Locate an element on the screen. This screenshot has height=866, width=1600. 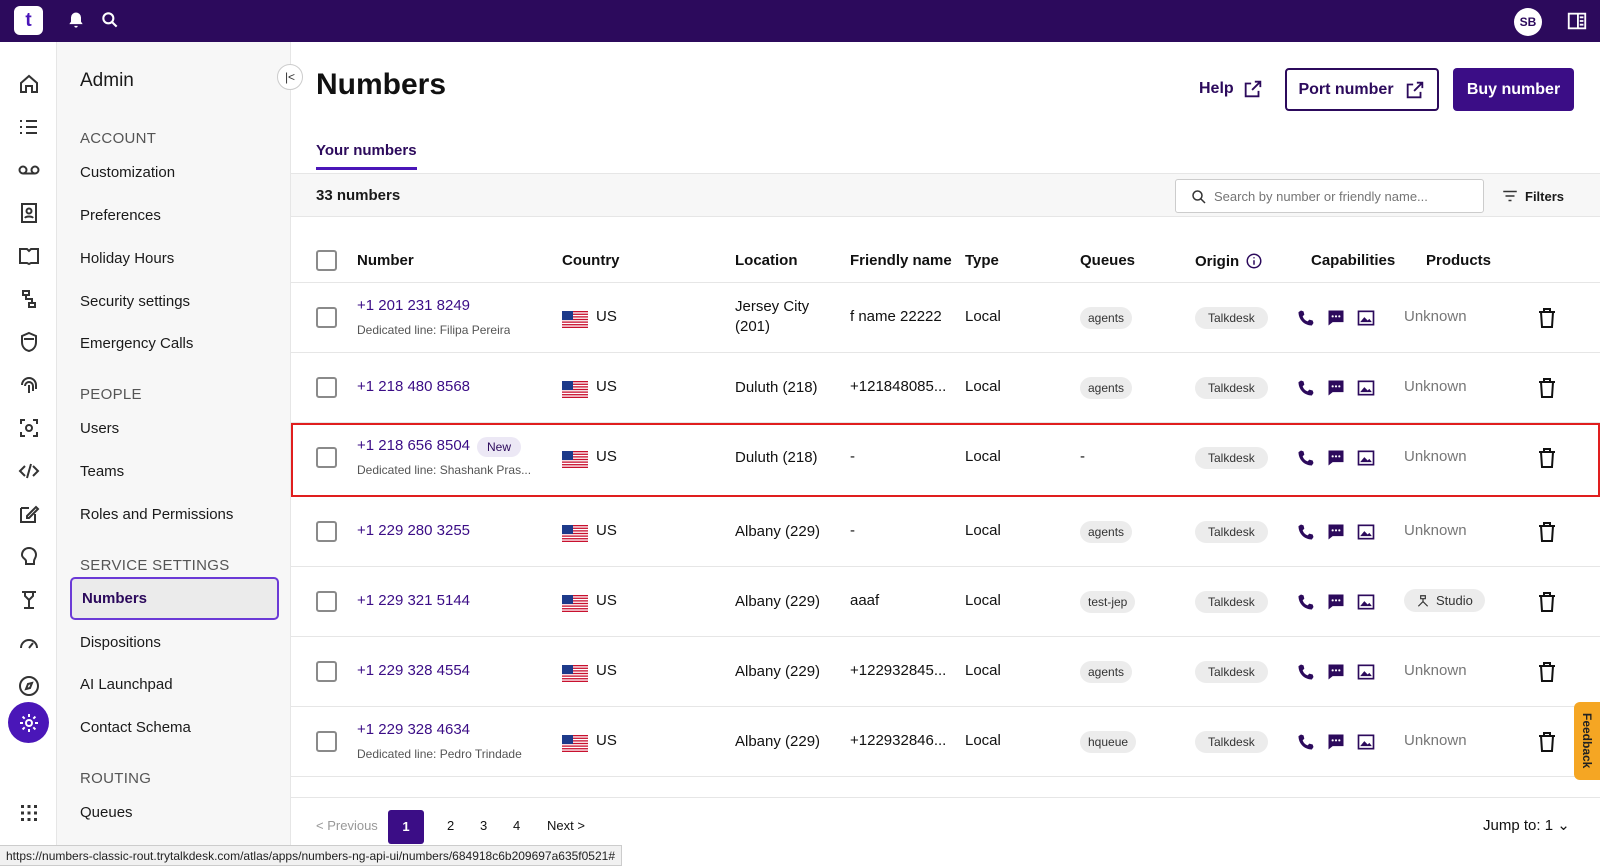
filters-button: Filters is located at coordinates (1532, 196).